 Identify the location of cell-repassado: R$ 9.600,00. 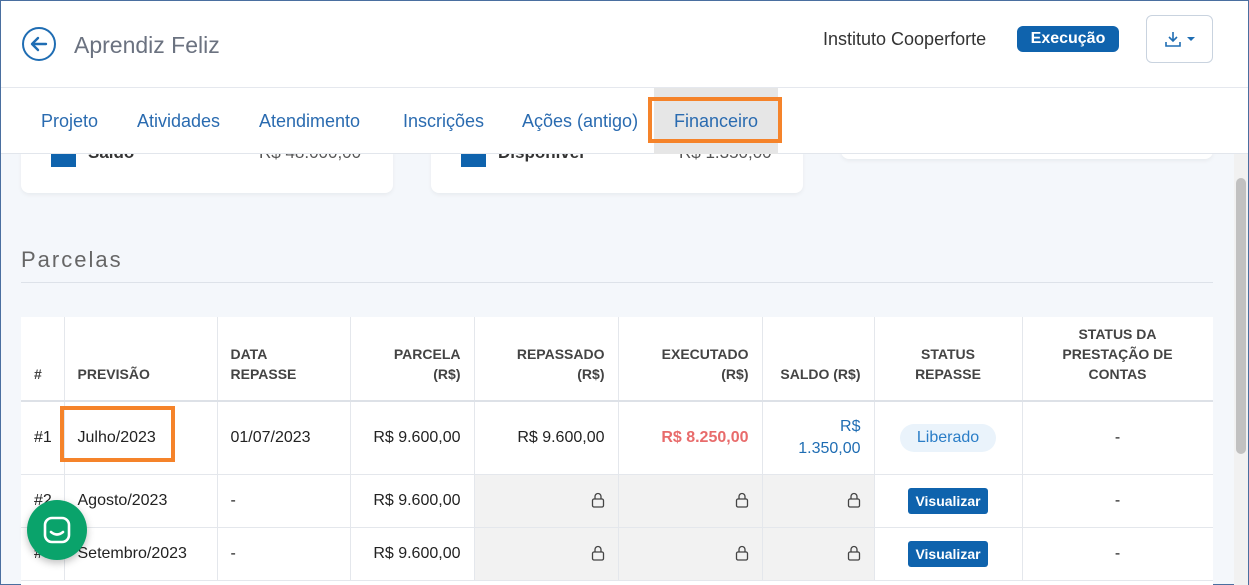
(546, 438).